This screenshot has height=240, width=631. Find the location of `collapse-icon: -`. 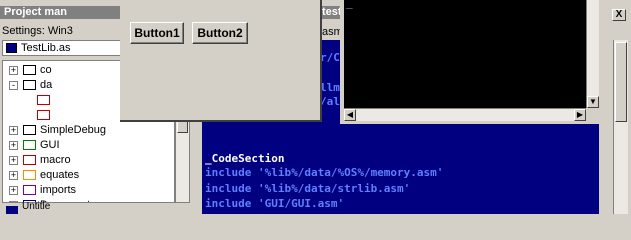

collapse-icon: - is located at coordinates (13, 85).